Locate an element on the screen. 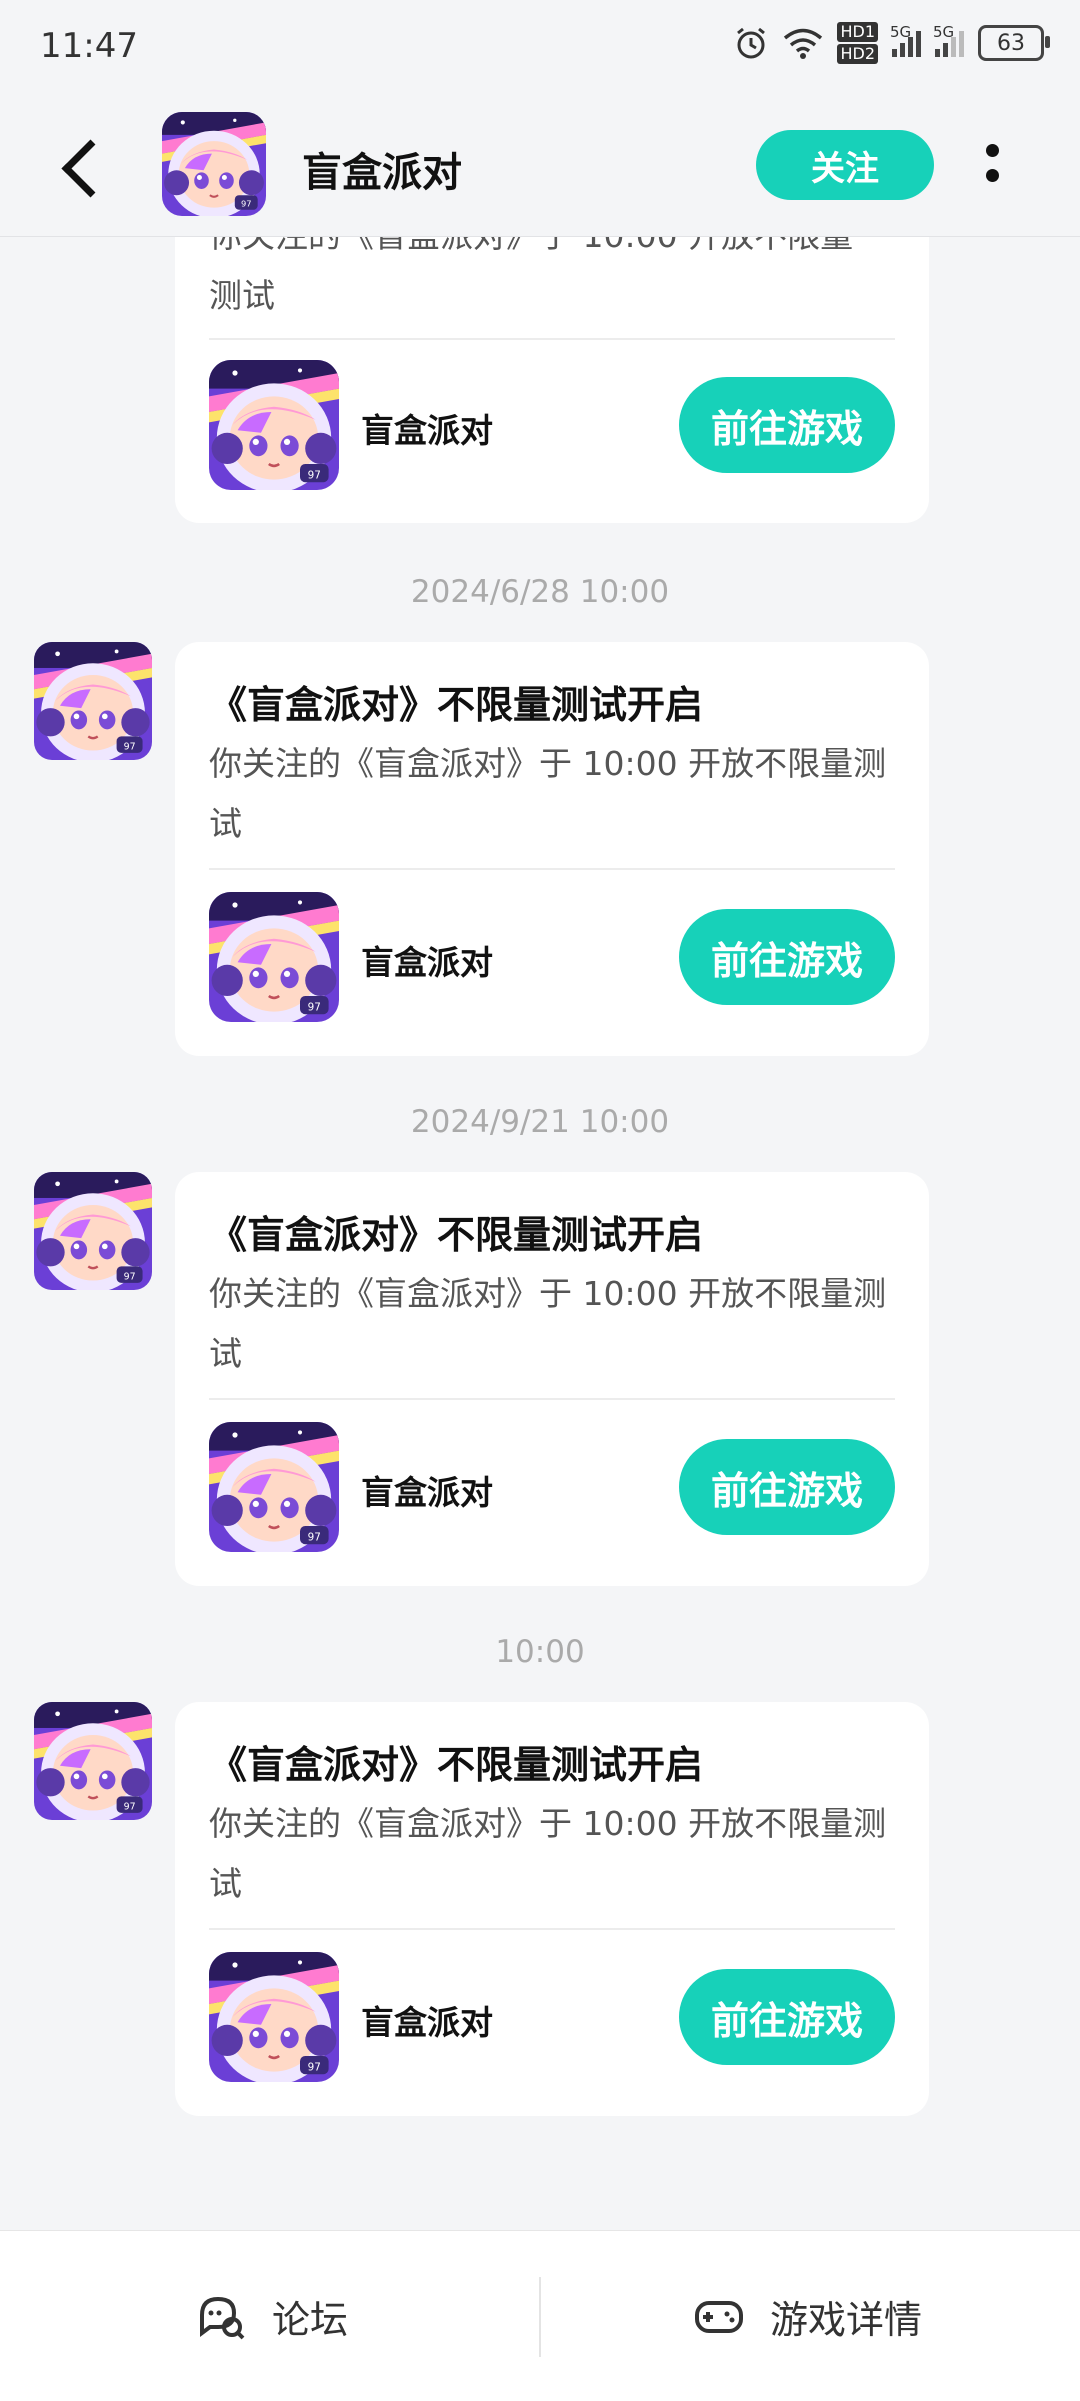 This screenshot has width=1080, height=2401. hd-icon: HD1 HD2 is located at coordinates (857, 43).